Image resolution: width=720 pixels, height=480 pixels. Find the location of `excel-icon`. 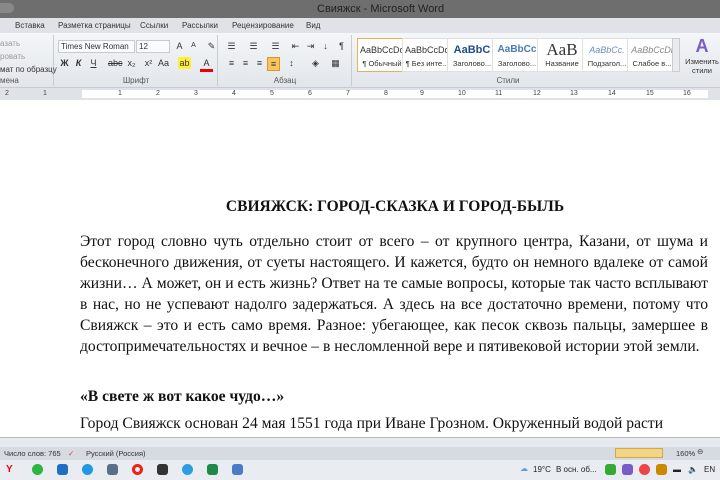

excel-icon is located at coordinates (212, 469).